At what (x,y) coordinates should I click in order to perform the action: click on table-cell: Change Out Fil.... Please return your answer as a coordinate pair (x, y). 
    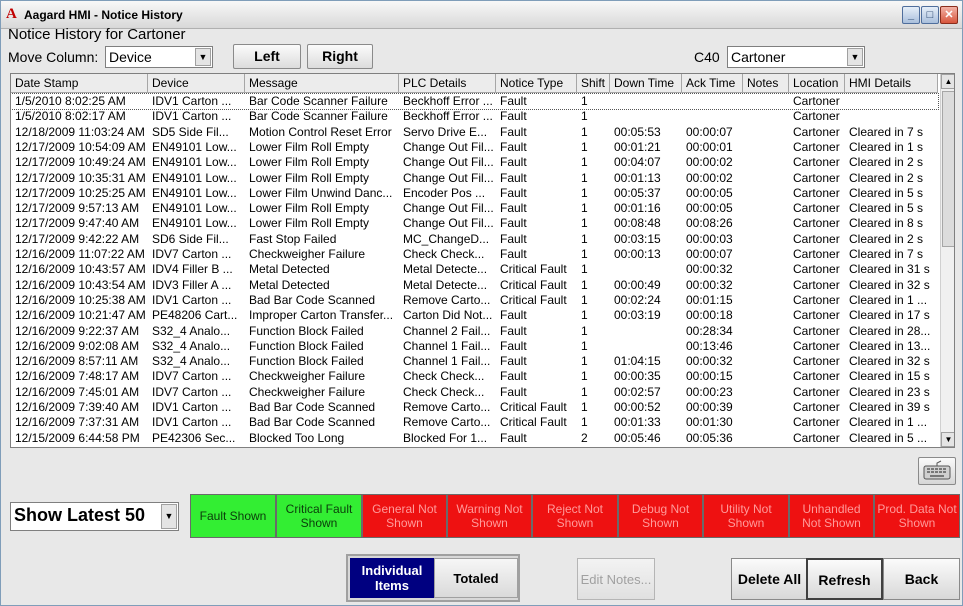
    Looking at the image, I should click on (448, 223).